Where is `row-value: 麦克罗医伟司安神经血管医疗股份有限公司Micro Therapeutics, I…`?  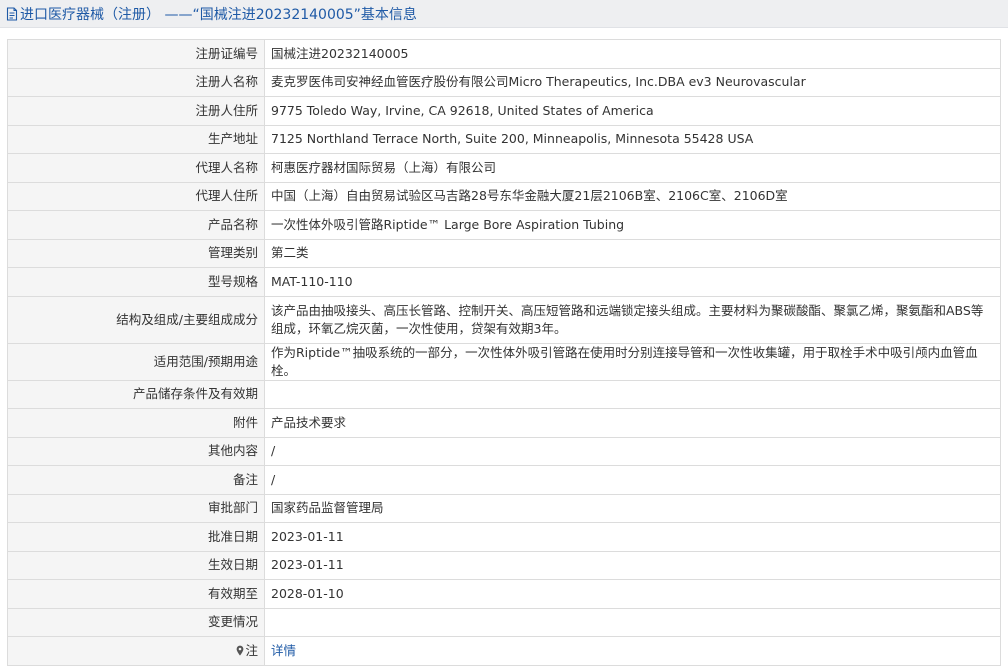 row-value: 麦克罗医伟司安神经血管医疗股份有限公司Micro Therapeutics, I… is located at coordinates (632, 82).